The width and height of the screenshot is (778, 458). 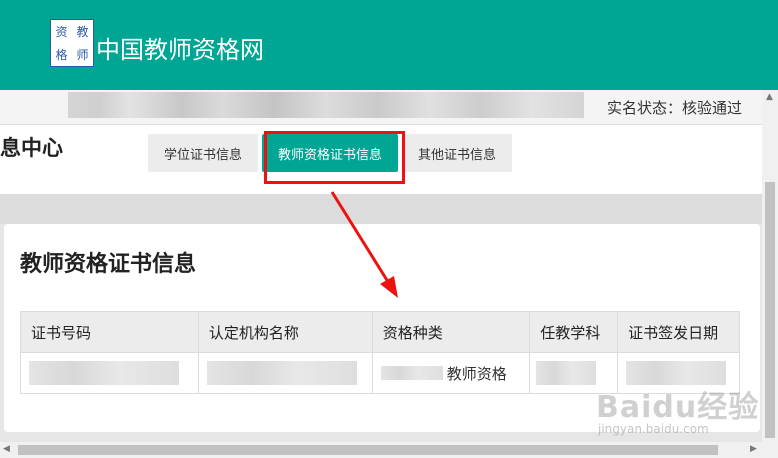 What do you see at coordinates (82, 32) in the screenshot?
I see `logo-char: 教` at bounding box center [82, 32].